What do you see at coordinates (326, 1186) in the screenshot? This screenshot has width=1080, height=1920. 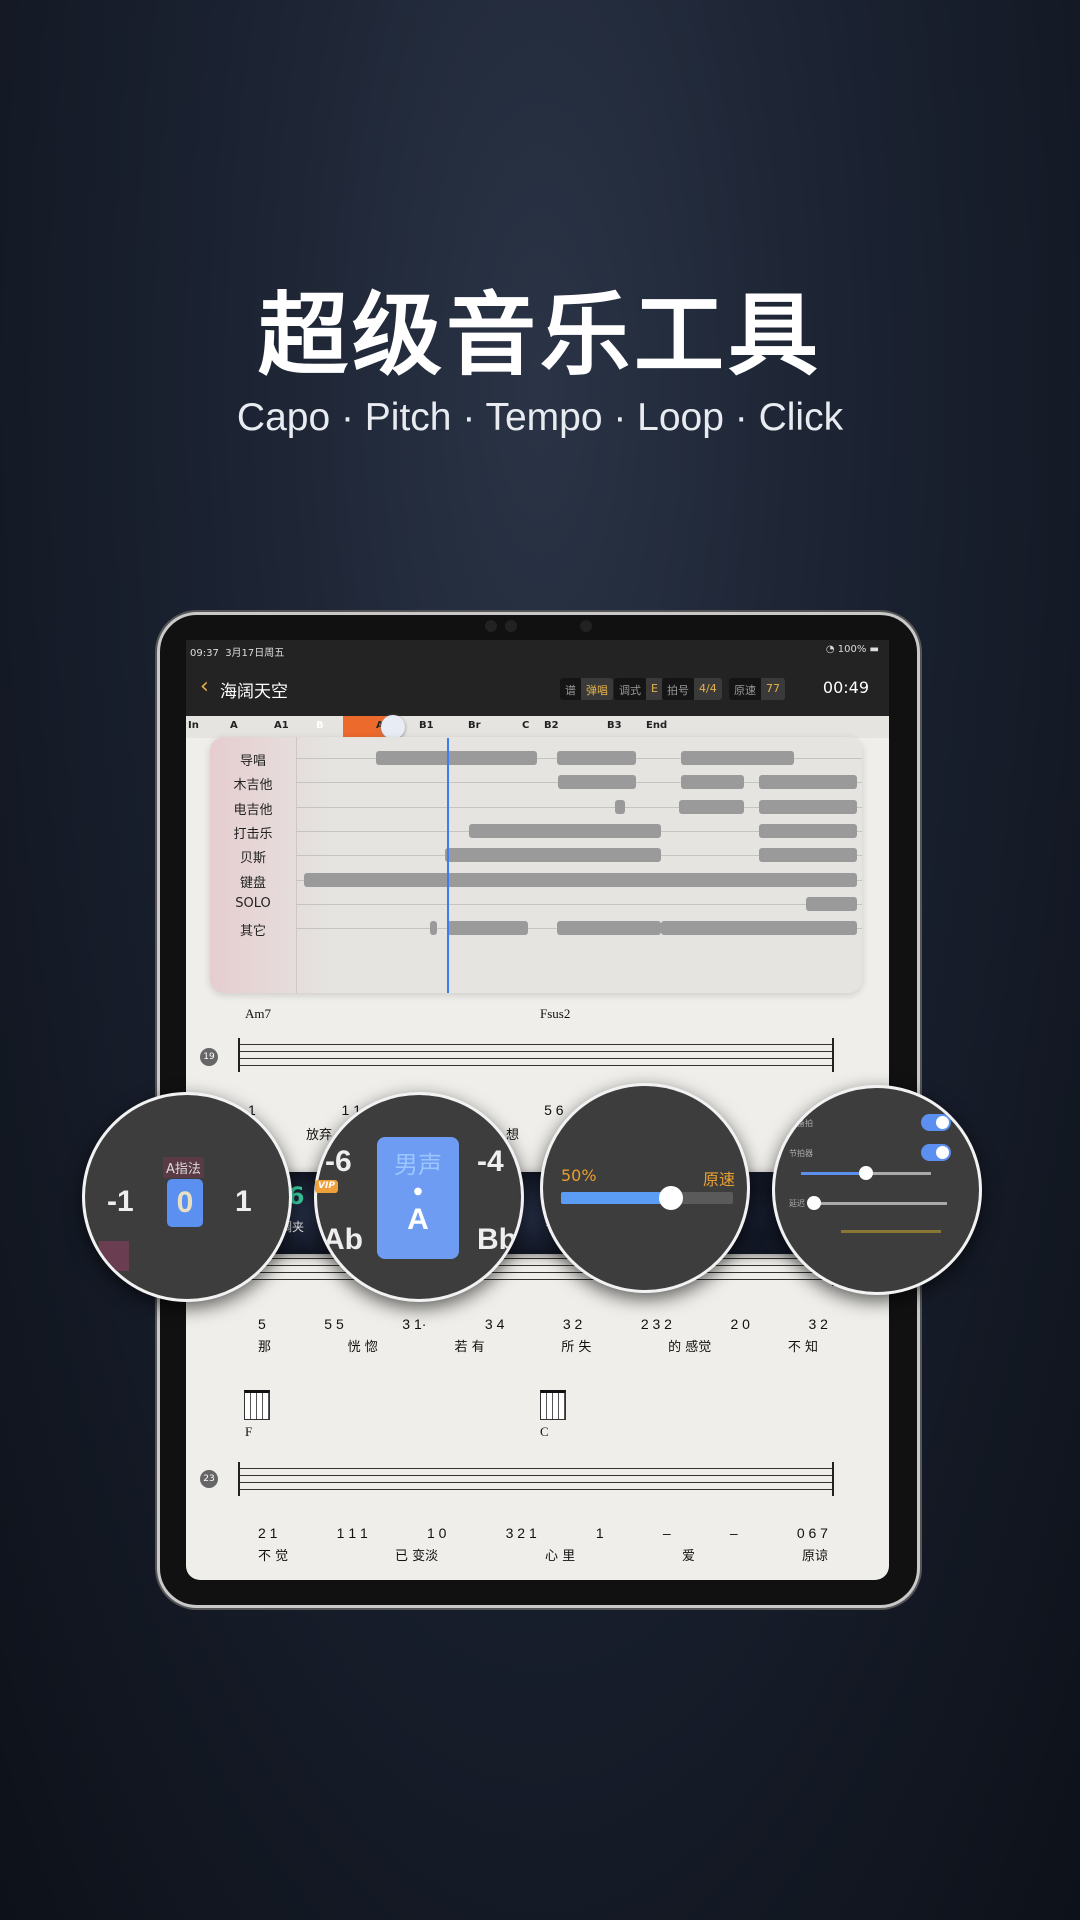 I see `vip-badge: VIP` at bounding box center [326, 1186].